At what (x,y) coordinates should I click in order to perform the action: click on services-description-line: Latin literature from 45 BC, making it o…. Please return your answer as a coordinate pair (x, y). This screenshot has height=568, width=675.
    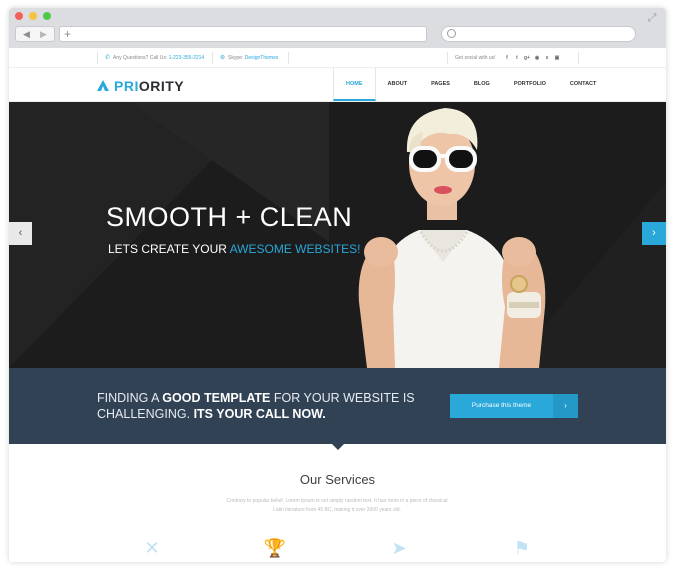
    Looking at the image, I should click on (337, 510).